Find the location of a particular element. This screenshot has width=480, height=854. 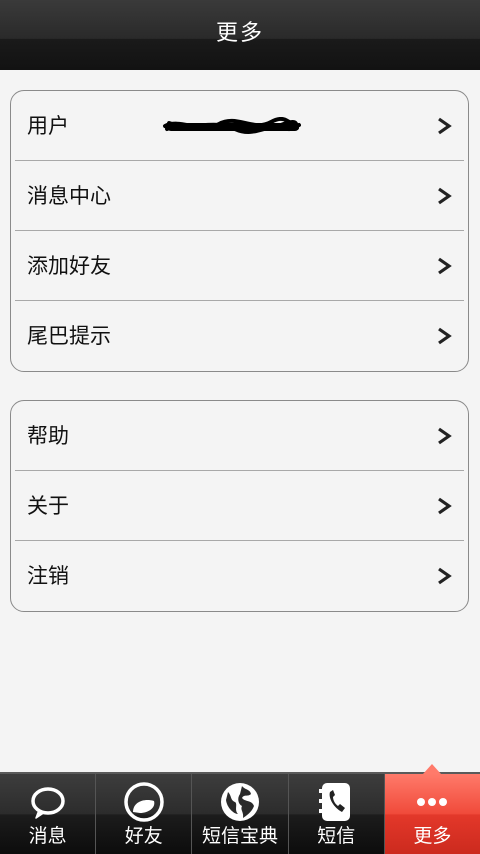

friend-icon is located at coordinates (144, 802).